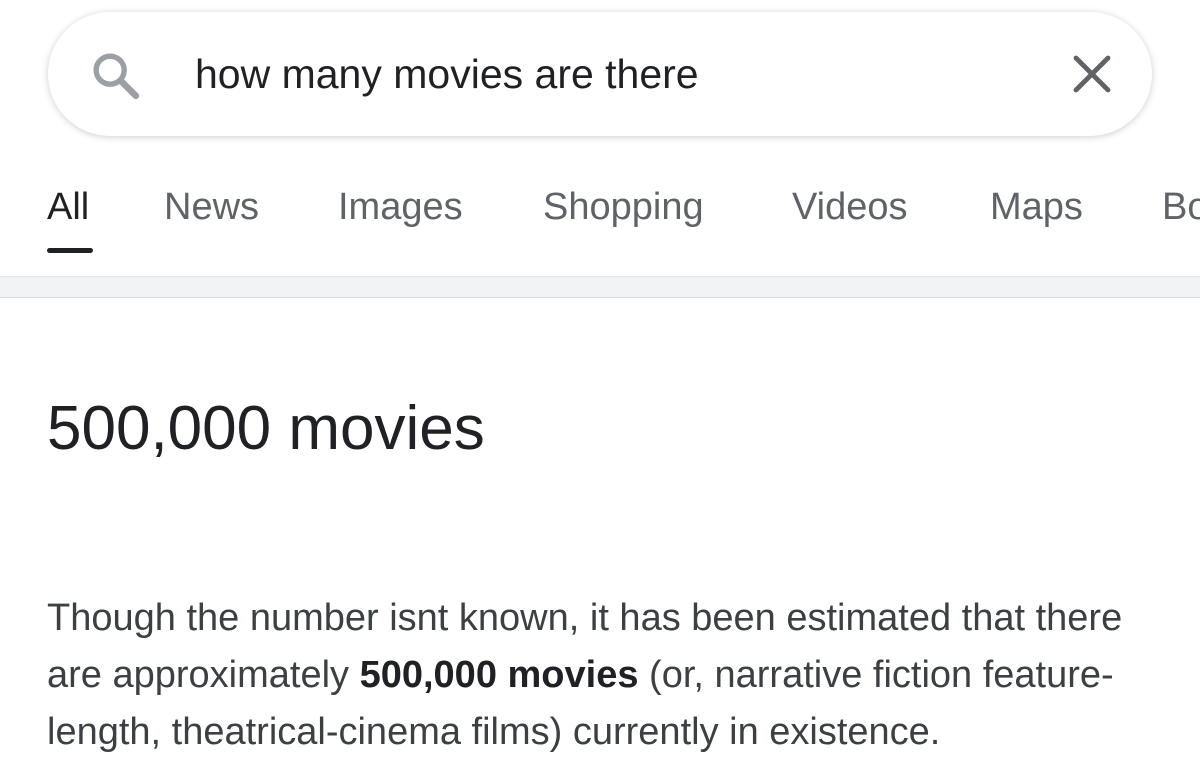  I want to click on tab-all: All, so click(68, 207).